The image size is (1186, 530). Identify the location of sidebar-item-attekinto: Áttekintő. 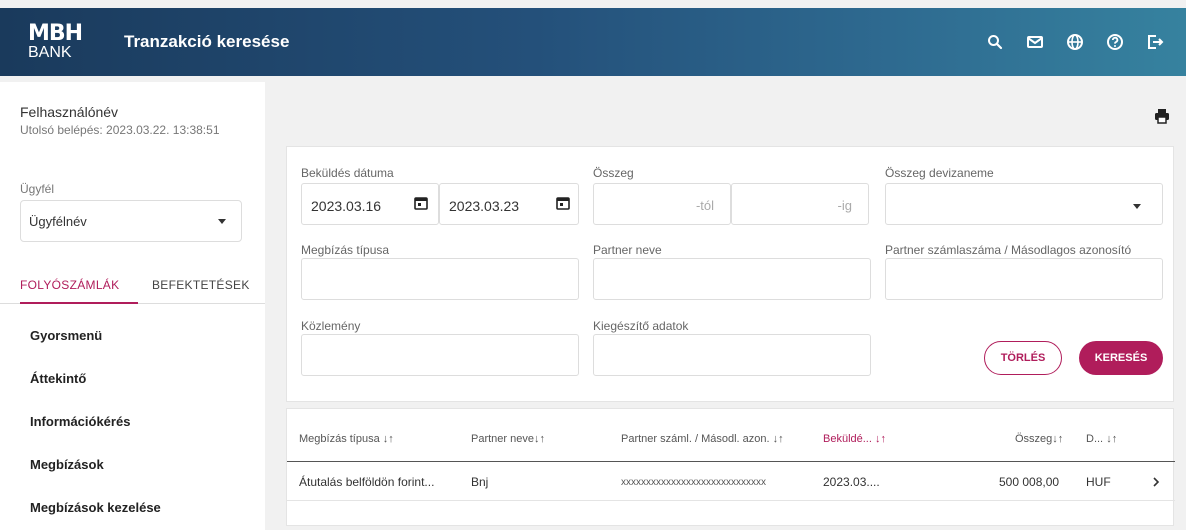
(132, 378).